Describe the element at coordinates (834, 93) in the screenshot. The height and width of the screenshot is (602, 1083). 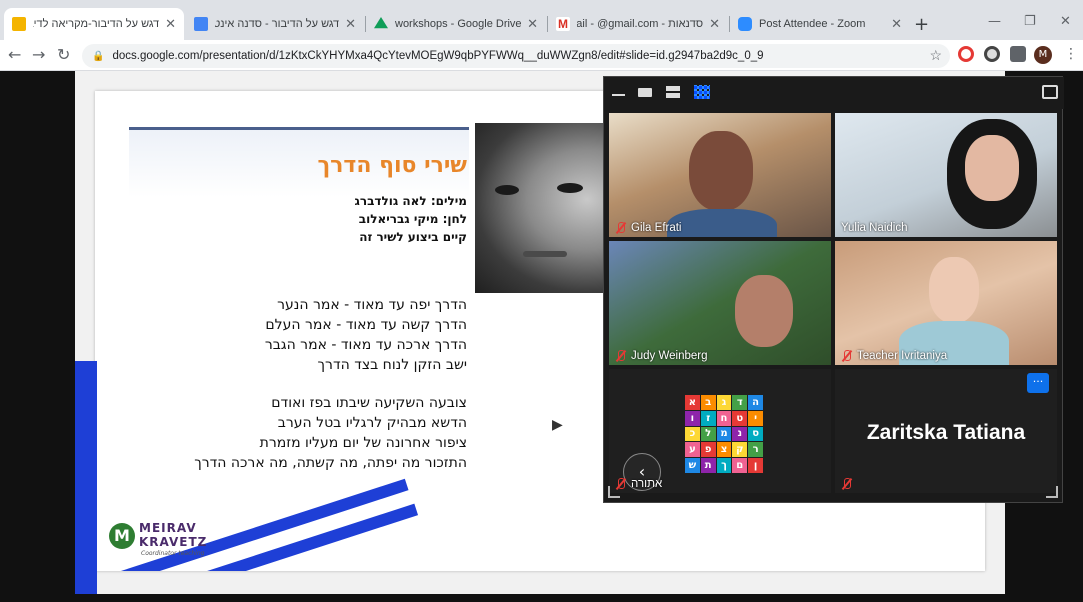
I see `zoom-toolbar` at that location.